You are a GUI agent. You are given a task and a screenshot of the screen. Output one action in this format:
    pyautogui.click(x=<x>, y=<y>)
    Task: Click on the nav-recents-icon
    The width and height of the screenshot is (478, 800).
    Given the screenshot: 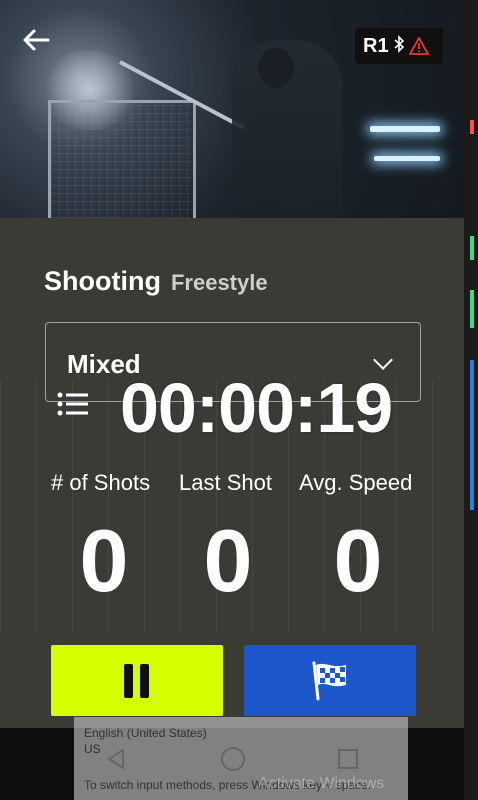 What is the action you would take?
    pyautogui.click(x=348, y=759)
    